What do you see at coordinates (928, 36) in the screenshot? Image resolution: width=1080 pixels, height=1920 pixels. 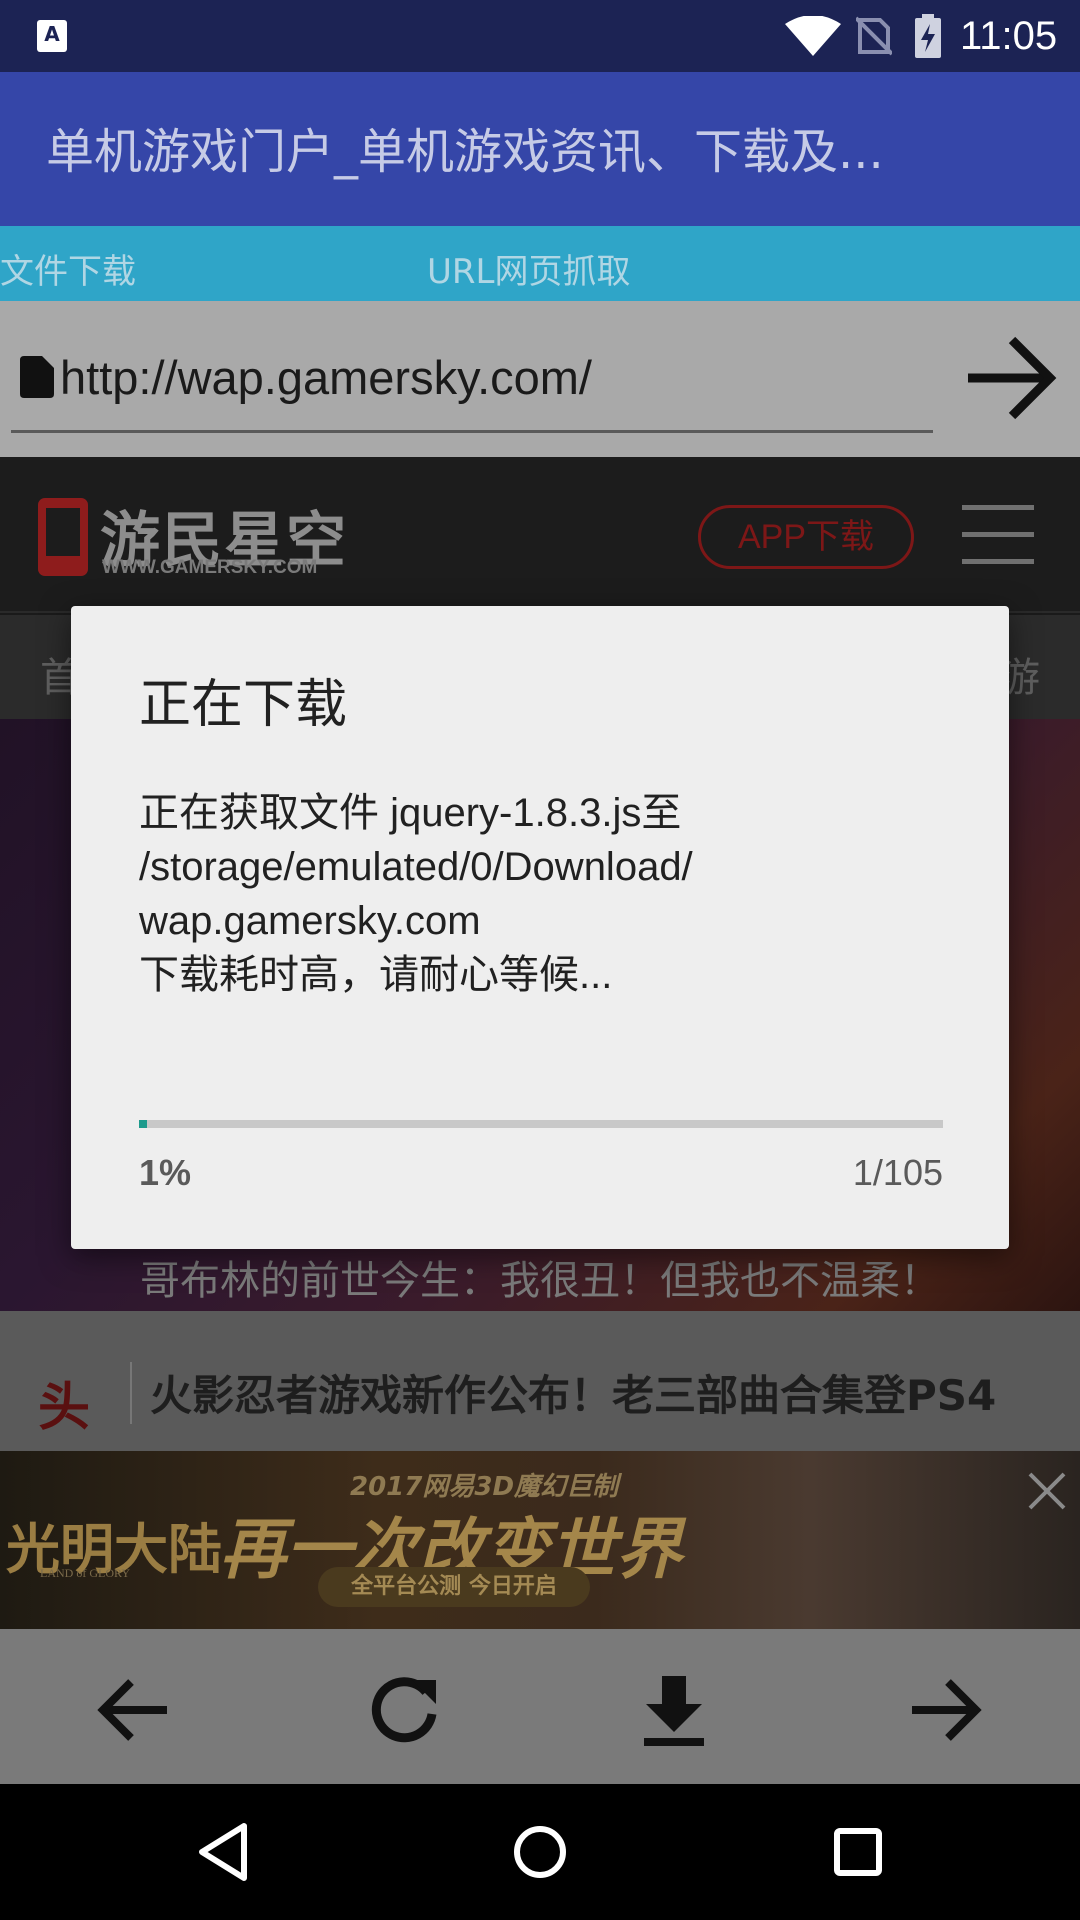 I see `battery-charging-icon` at bounding box center [928, 36].